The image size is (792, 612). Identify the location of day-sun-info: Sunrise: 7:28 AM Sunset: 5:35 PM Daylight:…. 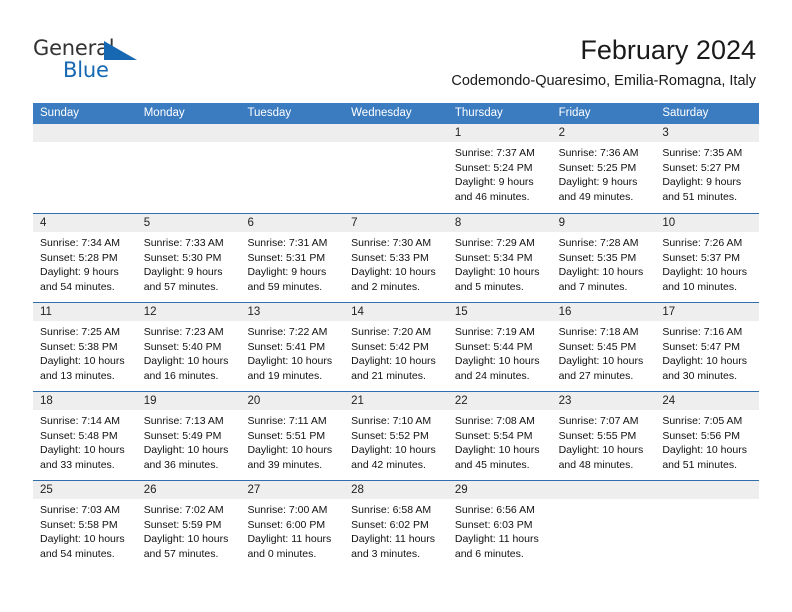
(604, 263).